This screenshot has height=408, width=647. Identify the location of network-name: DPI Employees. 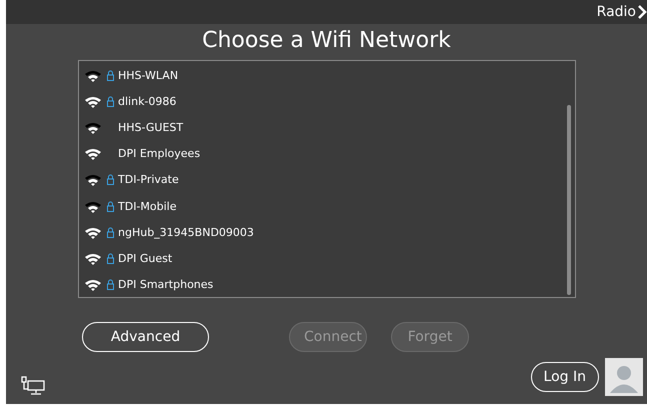
(159, 153).